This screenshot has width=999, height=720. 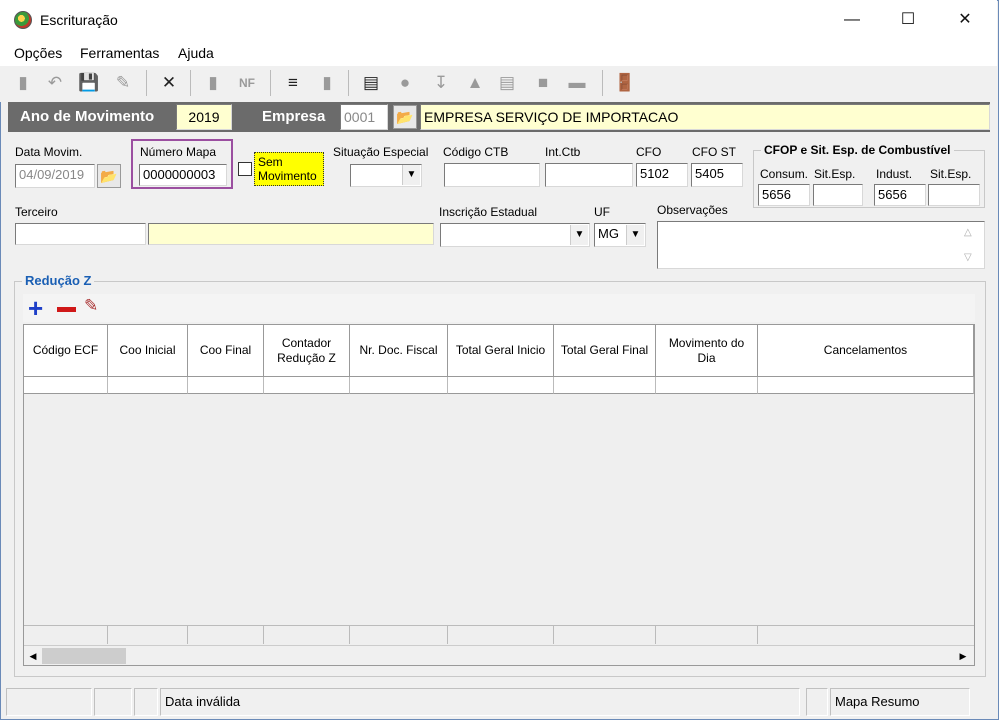 What do you see at coordinates (852, 20) in the screenshot?
I see `minimize-button: —` at bounding box center [852, 20].